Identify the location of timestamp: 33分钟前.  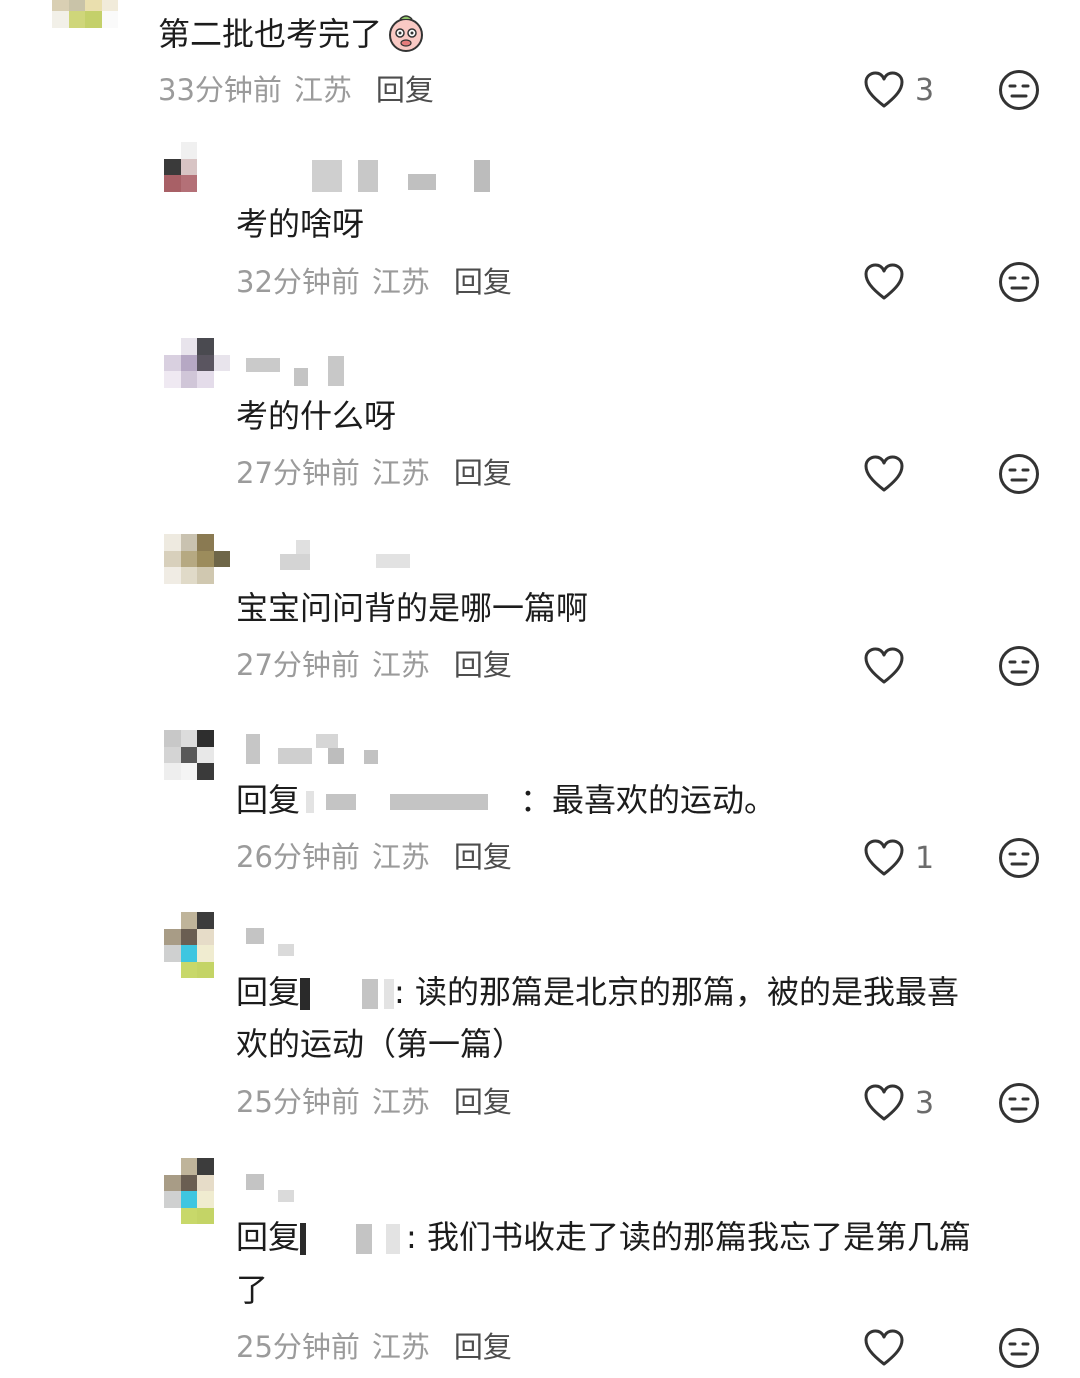
(220, 90).